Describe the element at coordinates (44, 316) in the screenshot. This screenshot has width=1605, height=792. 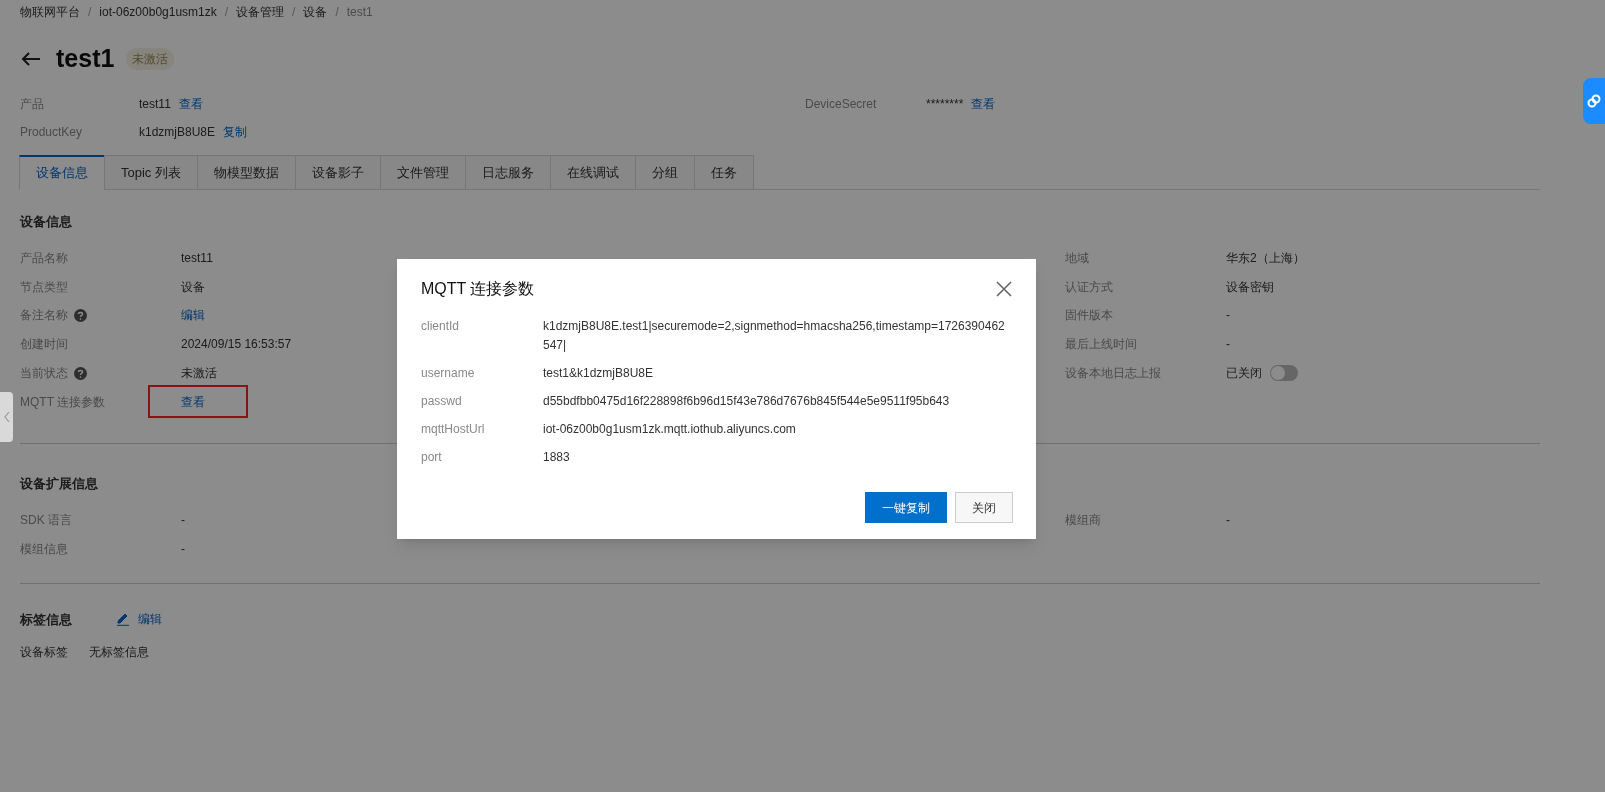
I see `field-label: 备注名称` at that location.